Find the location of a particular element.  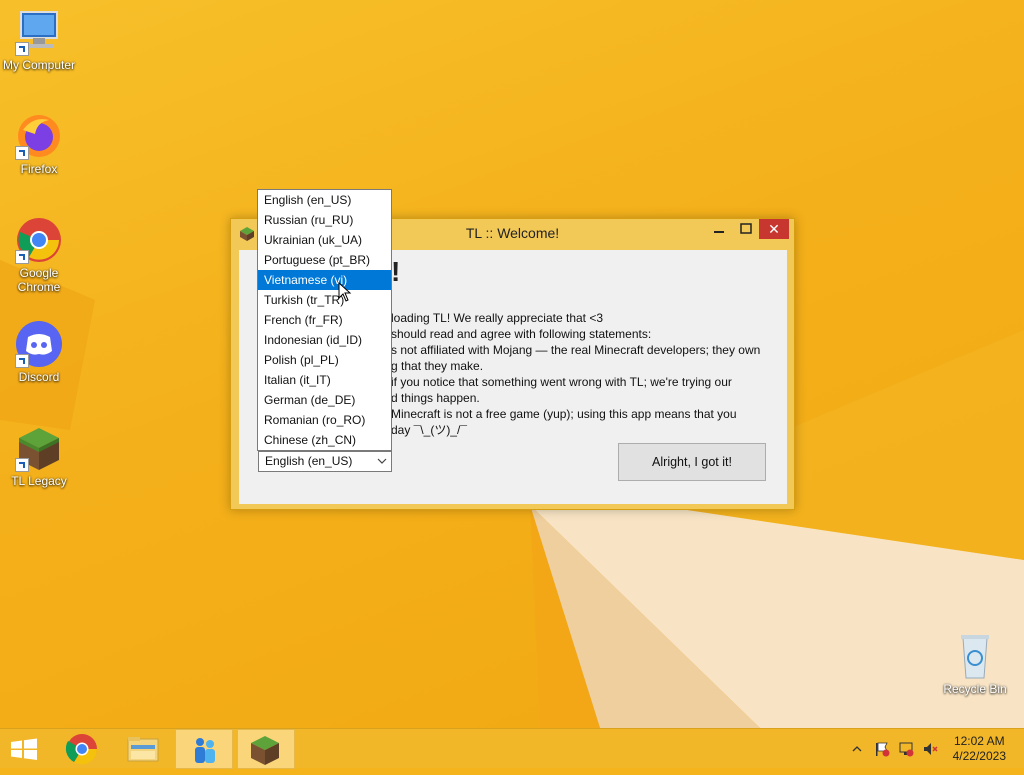

desktop-icon-google-chrome: Google Chrome is located at coordinates (39, 255).